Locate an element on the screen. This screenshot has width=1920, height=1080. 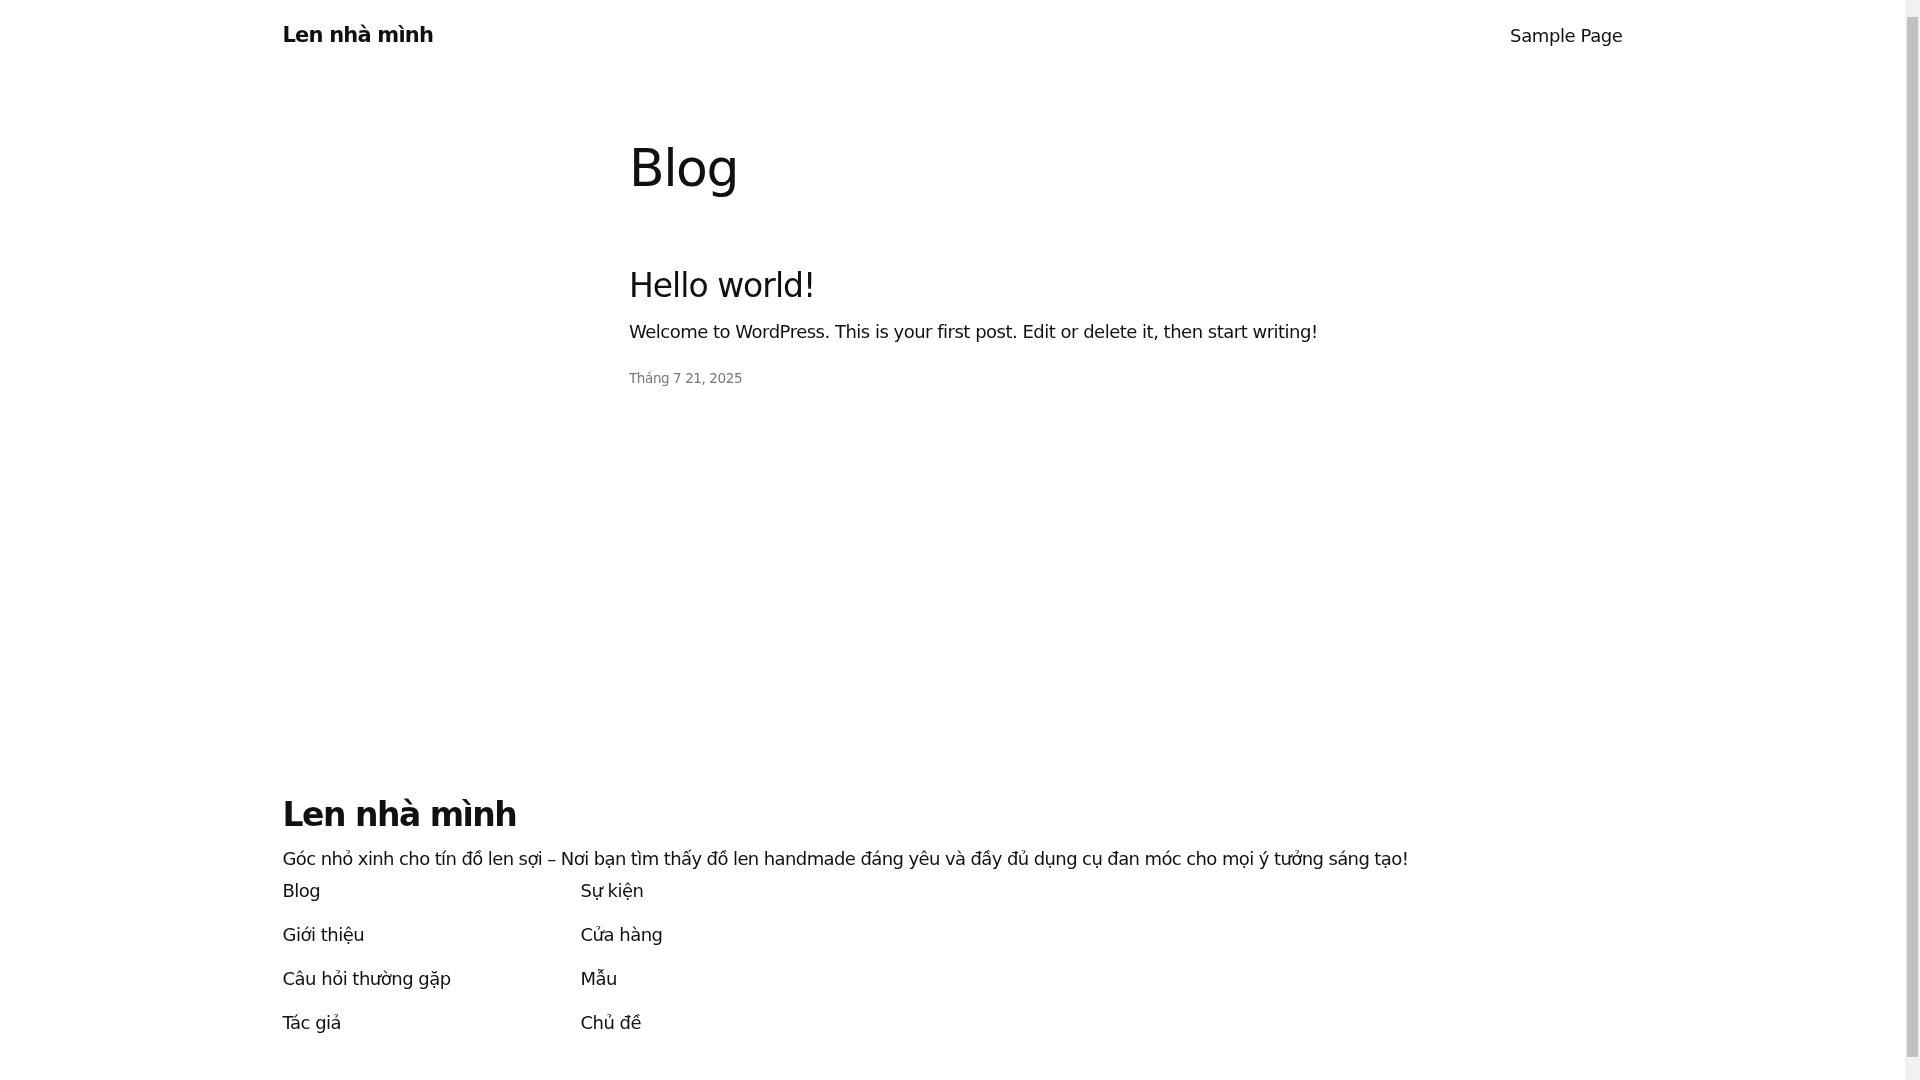
footer-link: Mẫu is located at coordinates (598, 979).